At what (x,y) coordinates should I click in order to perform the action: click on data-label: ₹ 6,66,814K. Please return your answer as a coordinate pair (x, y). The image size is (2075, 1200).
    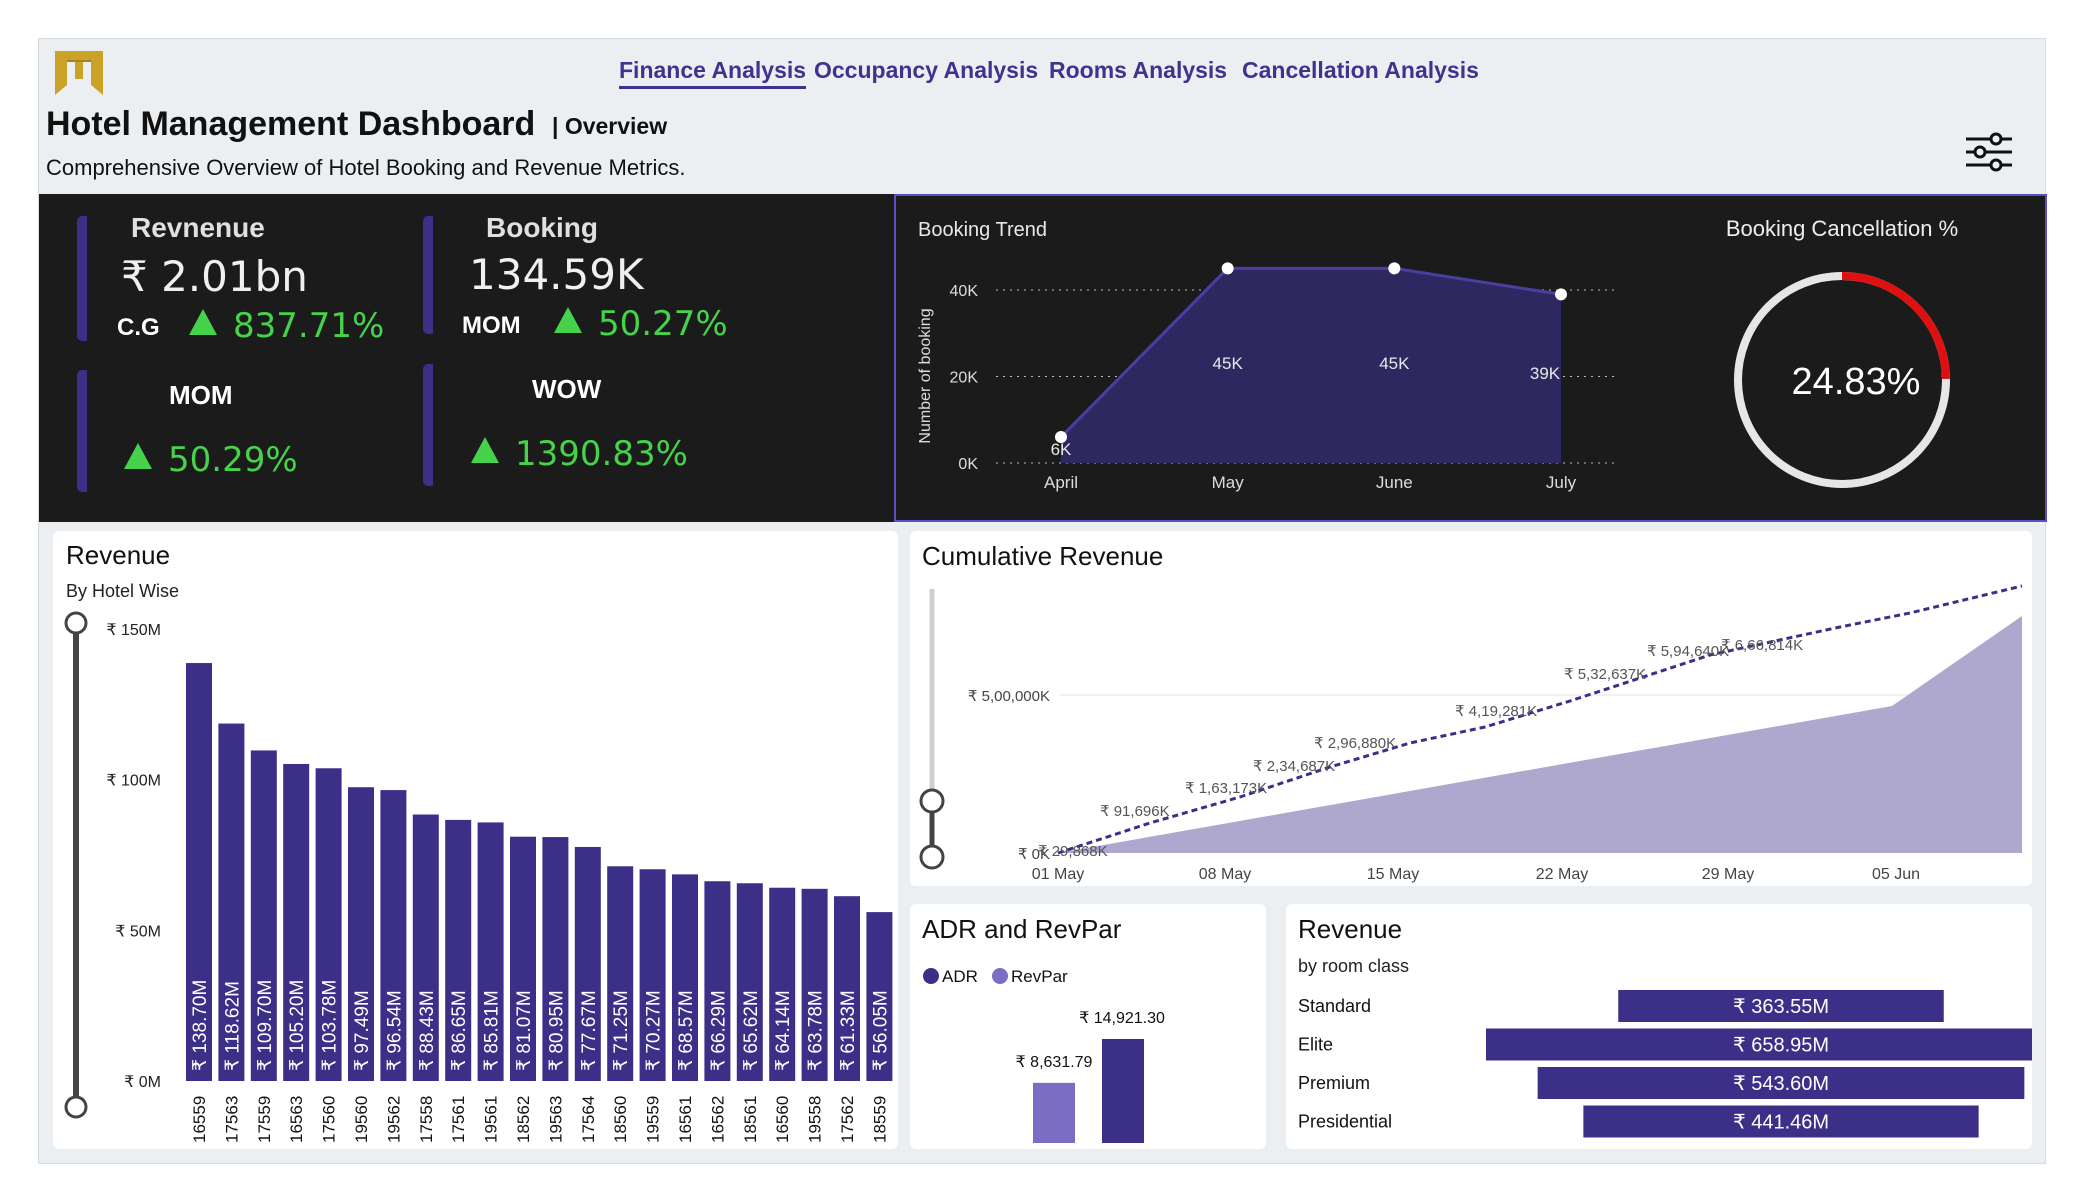
    Looking at the image, I should click on (1762, 645).